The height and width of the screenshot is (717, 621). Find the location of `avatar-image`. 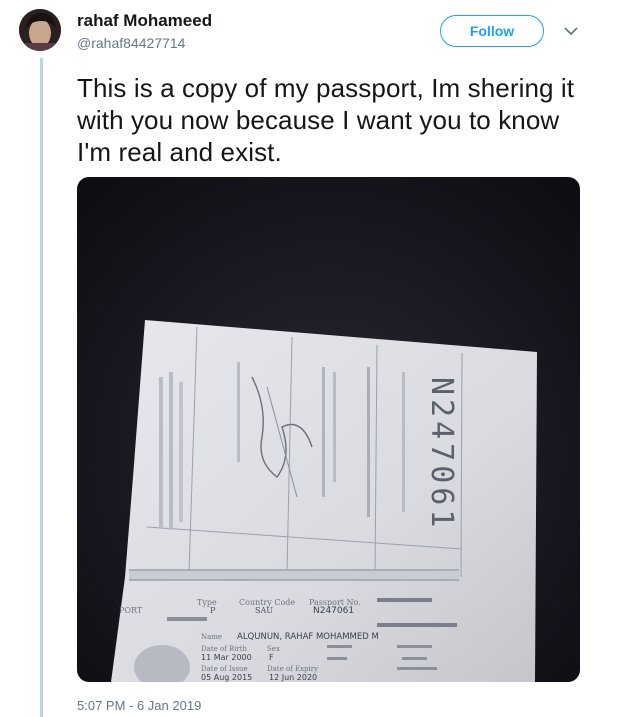

avatar-image is located at coordinates (40, 30).